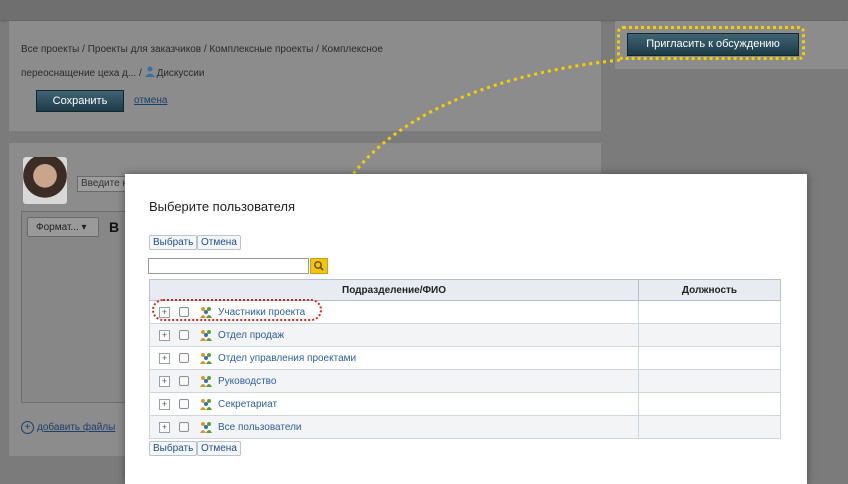  What do you see at coordinates (76, 427) in the screenshot?
I see `add-files-label: добавить файлы` at bounding box center [76, 427].